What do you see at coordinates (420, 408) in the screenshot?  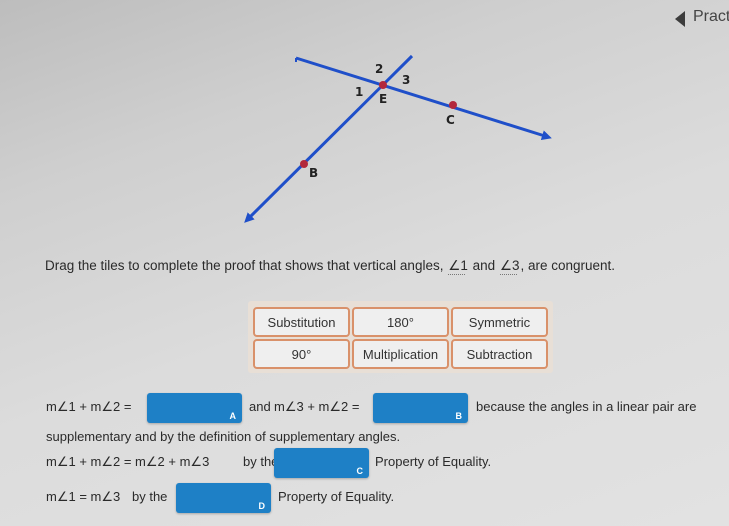 I see `drop-zone-b: B` at bounding box center [420, 408].